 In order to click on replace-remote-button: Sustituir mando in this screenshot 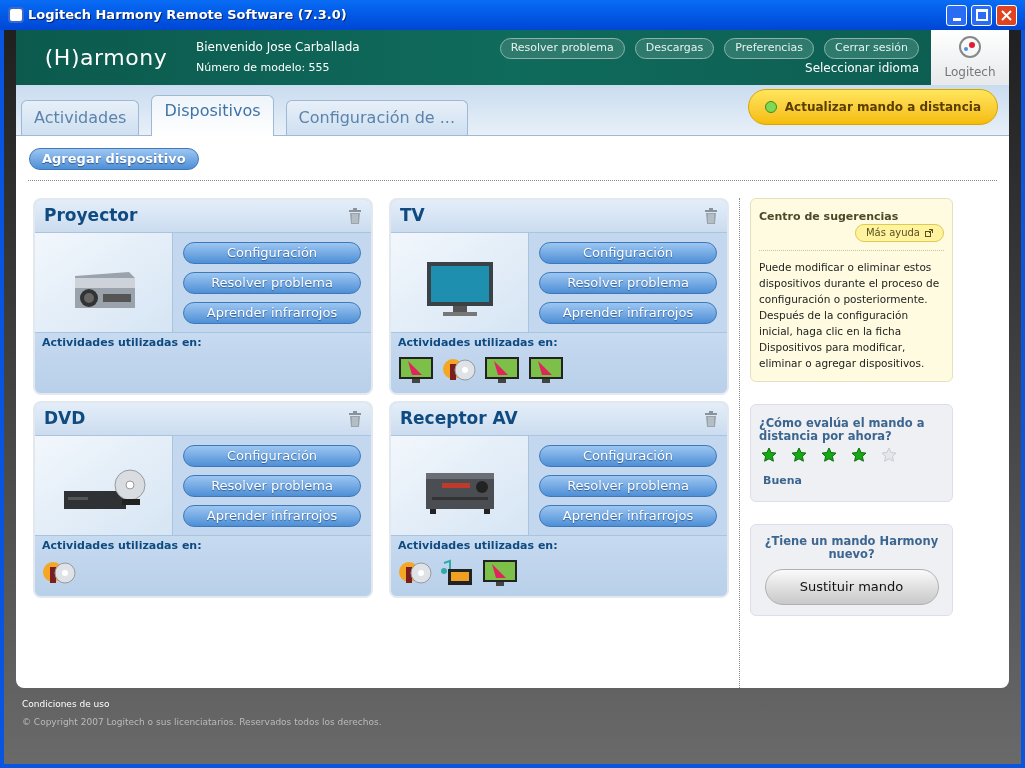, I will do `click(851, 587)`.